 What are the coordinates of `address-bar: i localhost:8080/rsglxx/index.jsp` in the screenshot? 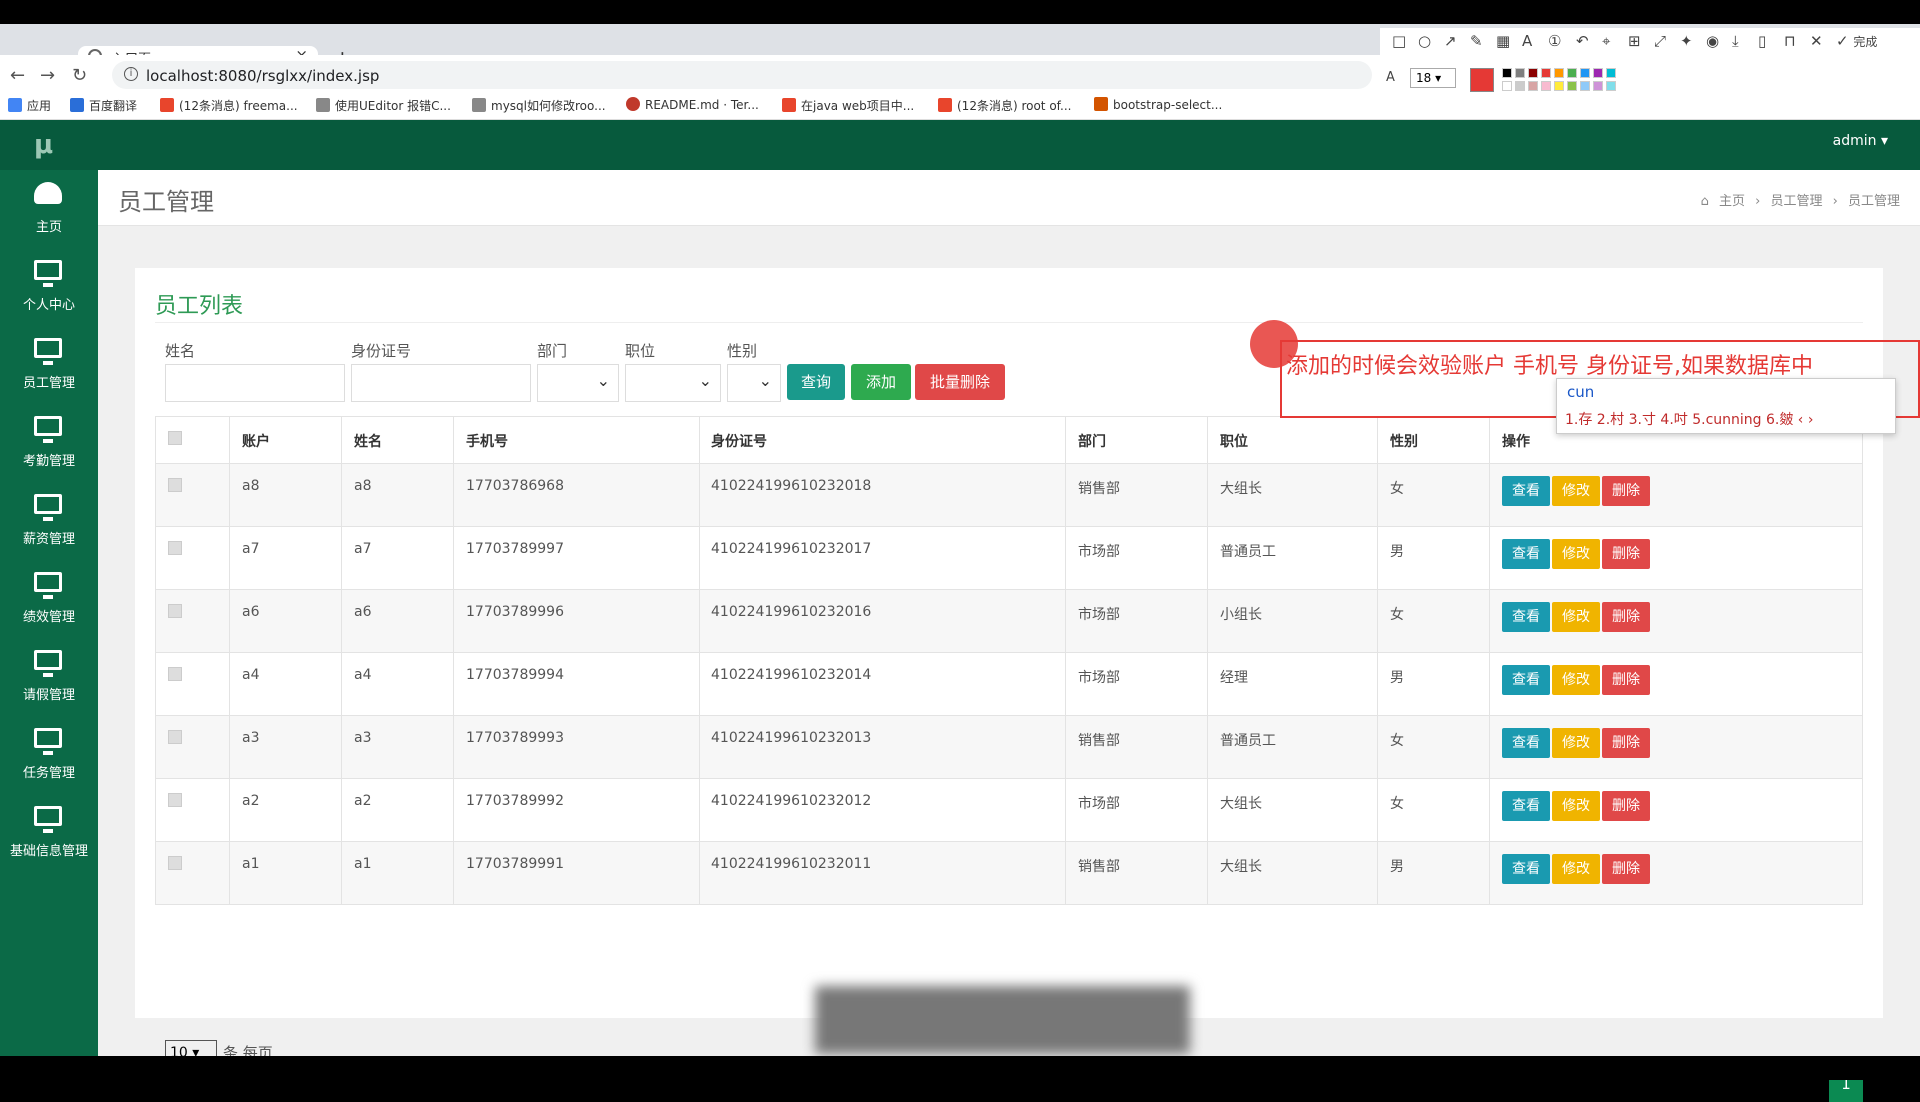 It's located at (742, 75).